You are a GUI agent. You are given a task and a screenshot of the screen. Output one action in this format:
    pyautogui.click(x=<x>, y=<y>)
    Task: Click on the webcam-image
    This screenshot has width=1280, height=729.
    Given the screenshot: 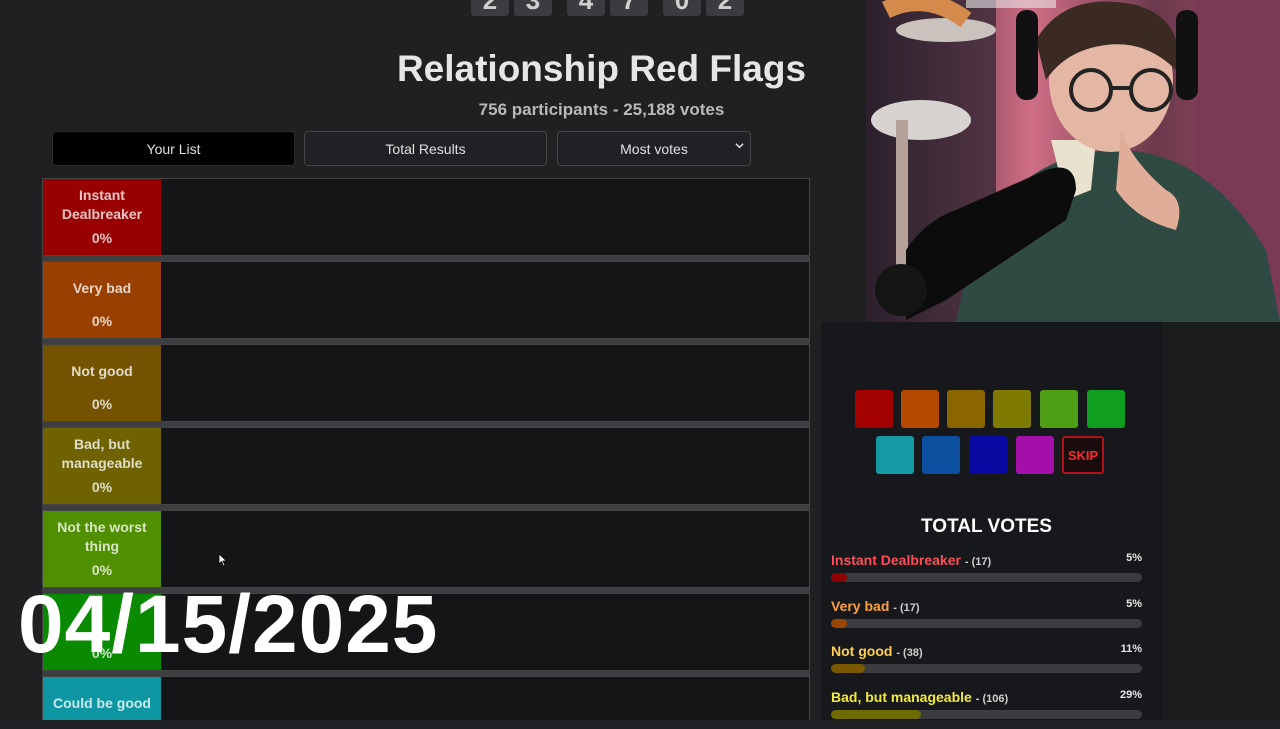 What is the action you would take?
    pyautogui.click(x=1073, y=161)
    